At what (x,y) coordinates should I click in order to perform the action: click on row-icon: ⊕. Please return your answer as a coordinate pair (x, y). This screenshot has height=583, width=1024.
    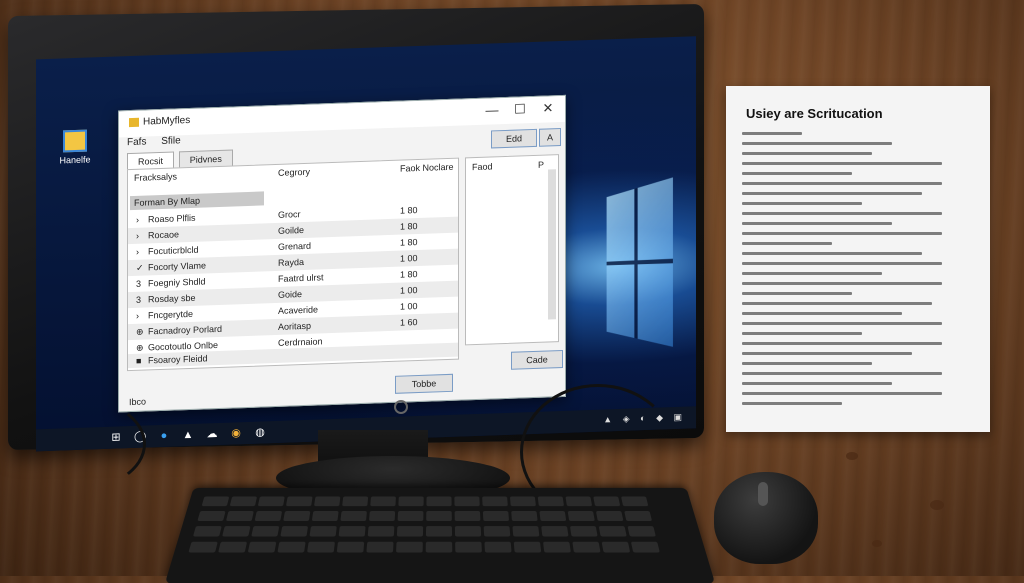
    Looking at the image, I should click on (140, 331).